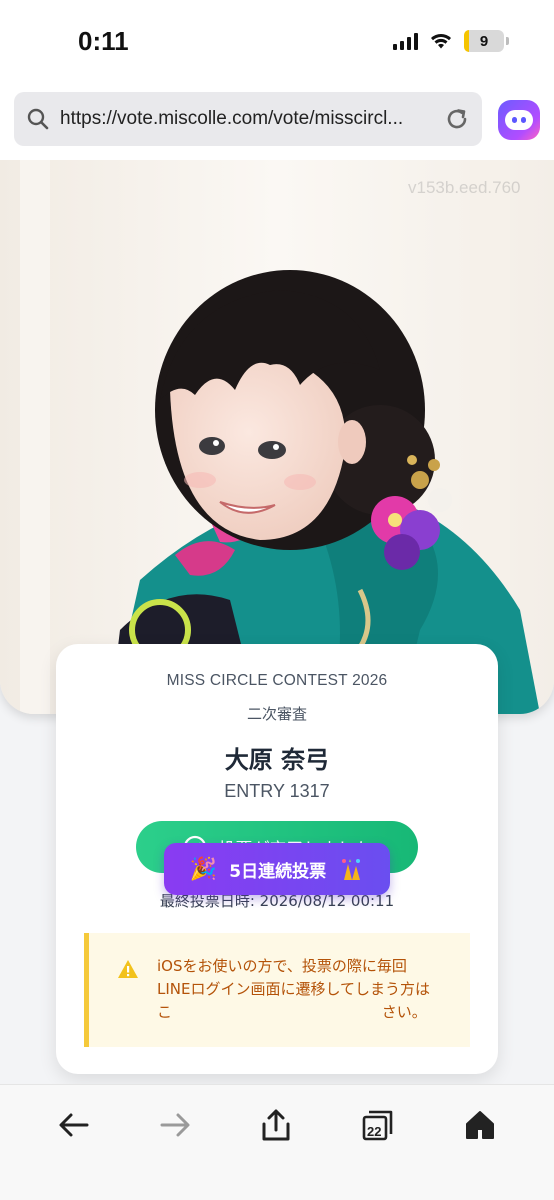  I want to click on confetti-icon, so click(351, 869).